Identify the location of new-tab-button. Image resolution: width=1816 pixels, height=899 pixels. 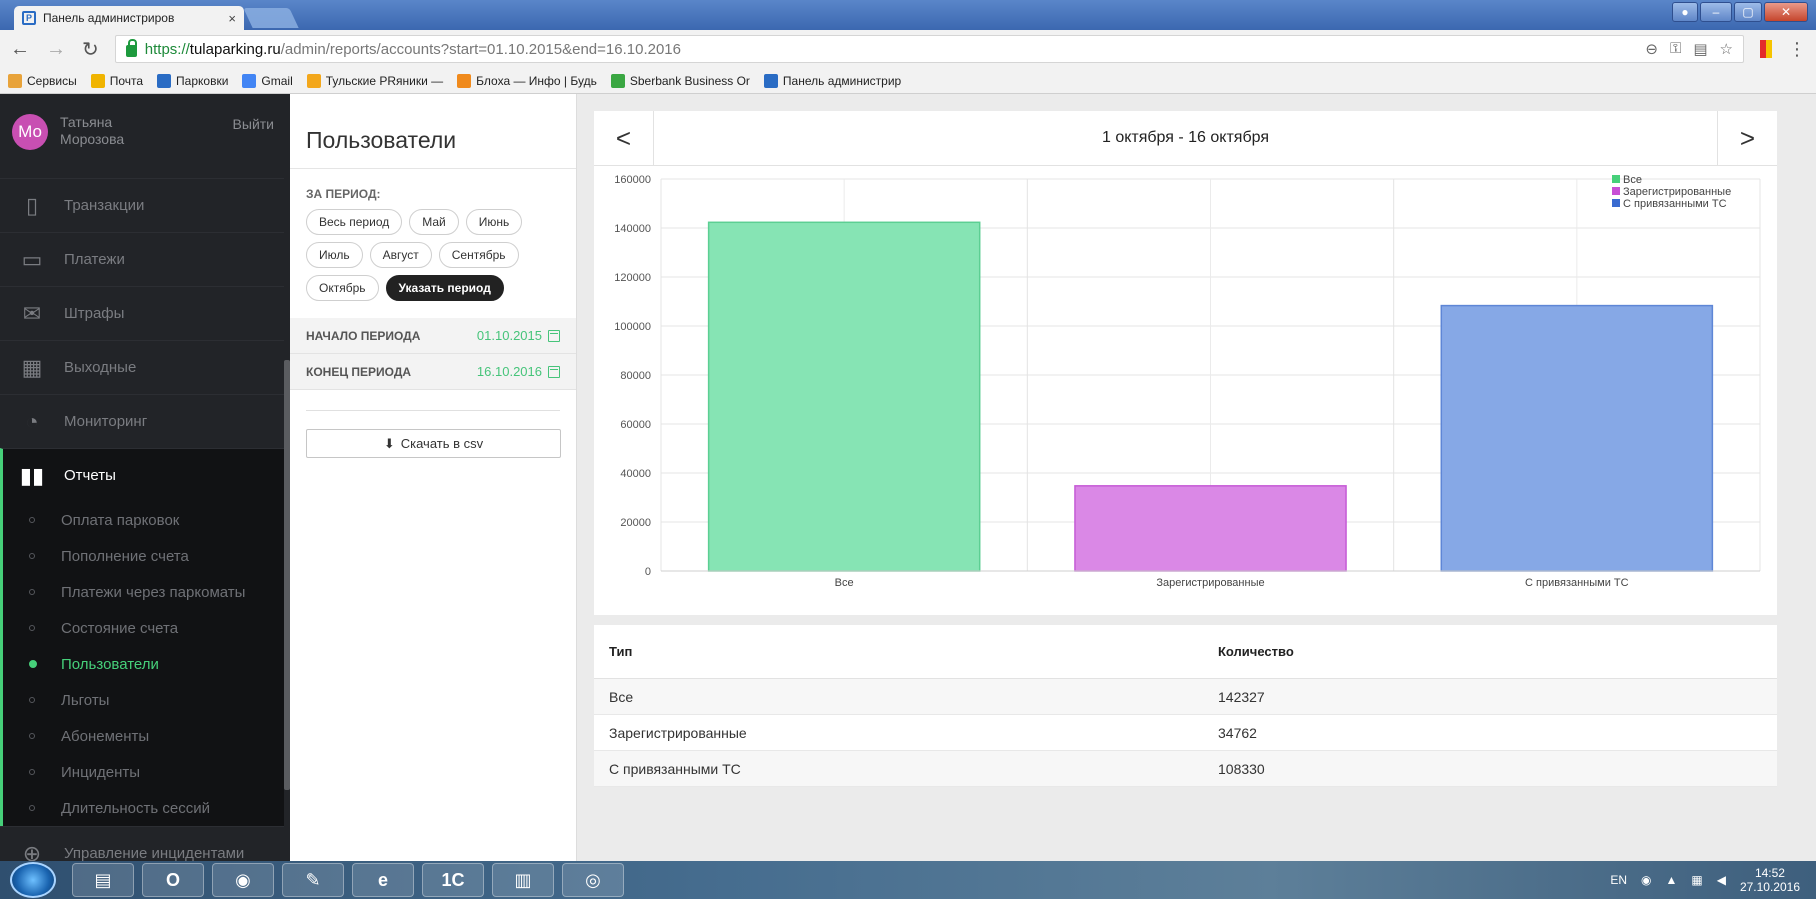
(271, 18).